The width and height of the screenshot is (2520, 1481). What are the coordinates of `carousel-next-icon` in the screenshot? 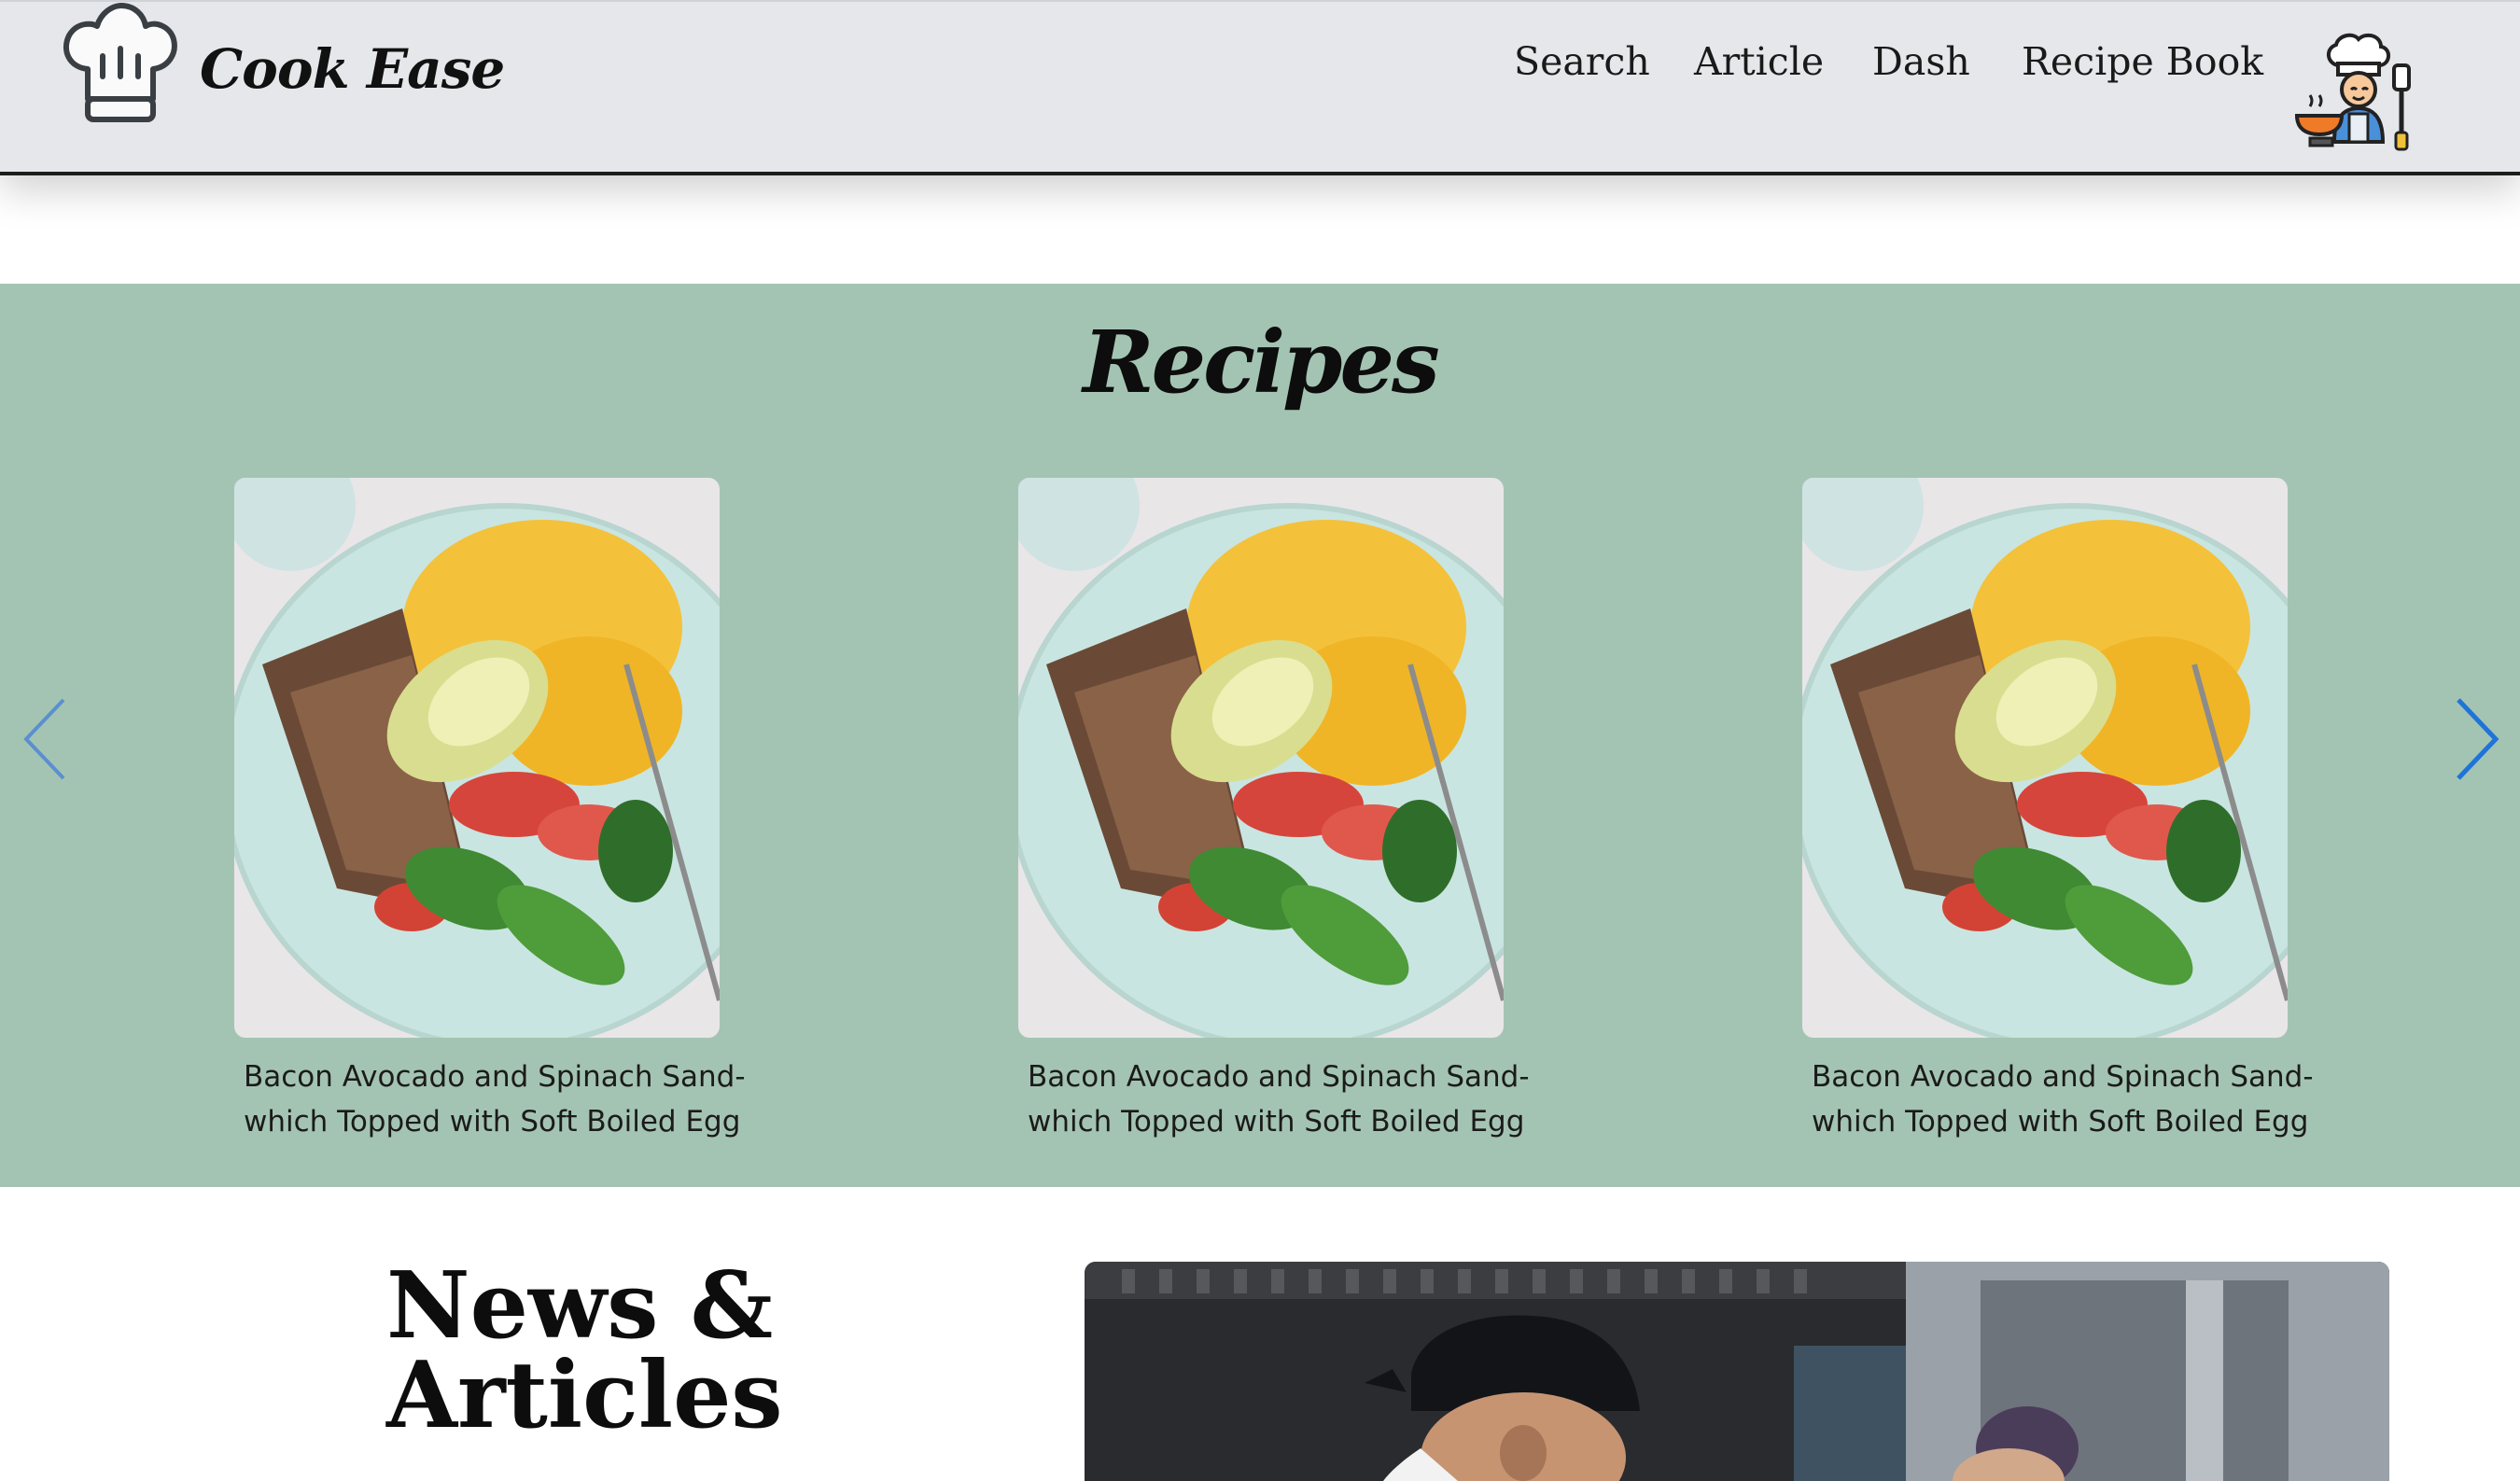 It's located at (2475, 739).